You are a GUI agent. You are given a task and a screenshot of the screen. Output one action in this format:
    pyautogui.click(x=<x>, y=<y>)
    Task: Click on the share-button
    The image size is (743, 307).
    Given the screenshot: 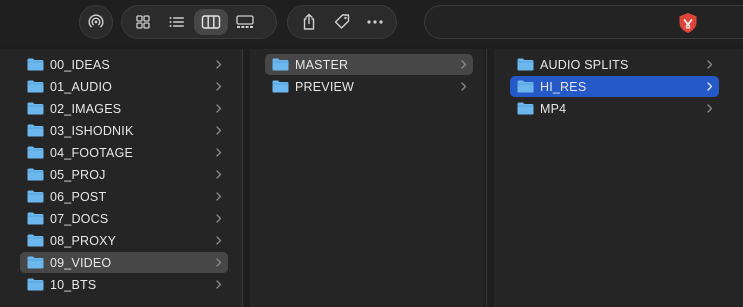 What is the action you would take?
    pyautogui.click(x=308, y=22)
    